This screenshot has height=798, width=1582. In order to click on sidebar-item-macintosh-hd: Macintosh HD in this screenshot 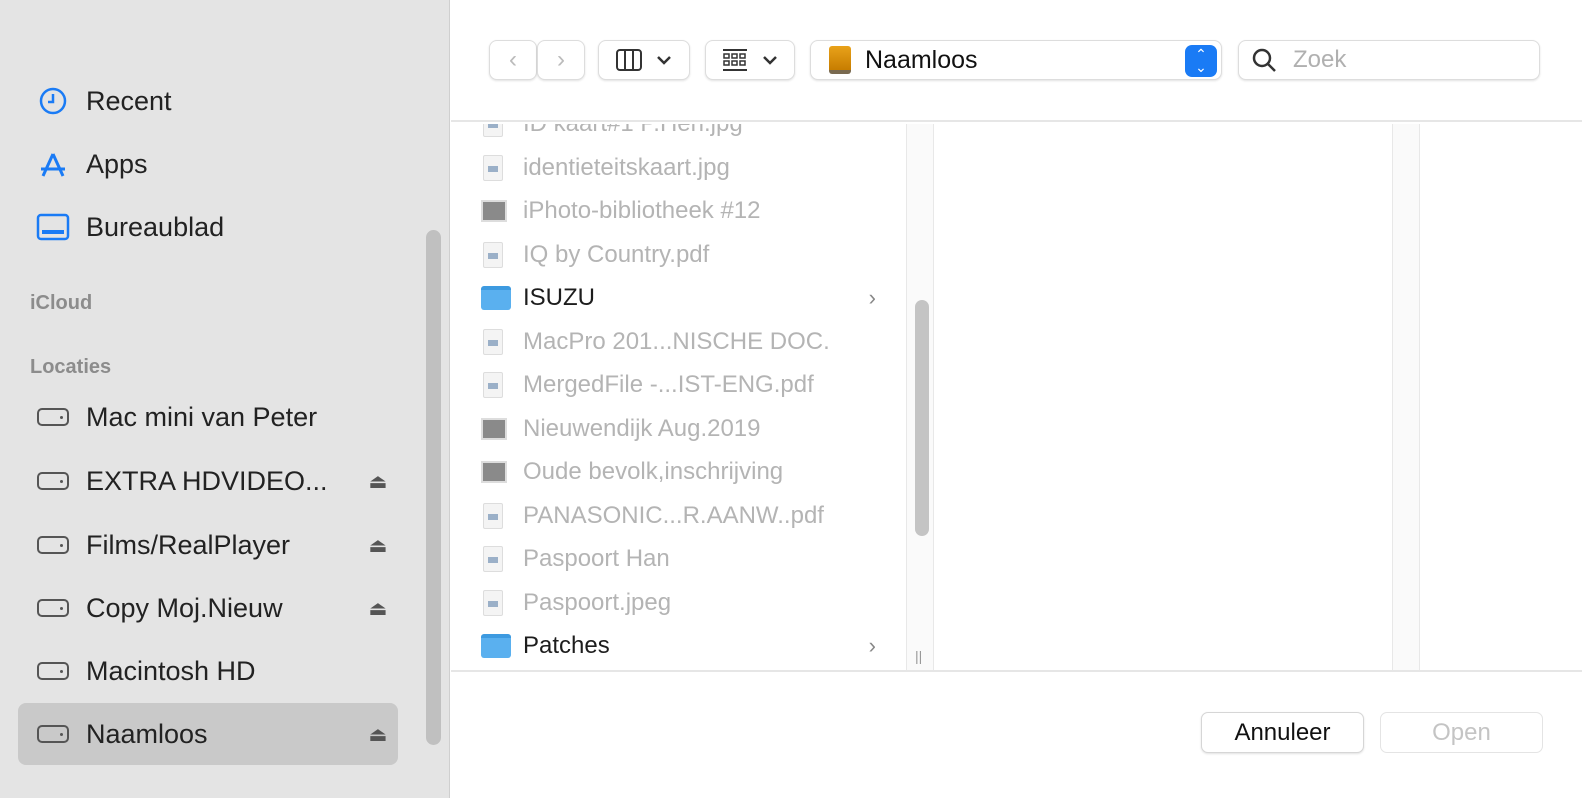, I will do `click(208, 671)`.